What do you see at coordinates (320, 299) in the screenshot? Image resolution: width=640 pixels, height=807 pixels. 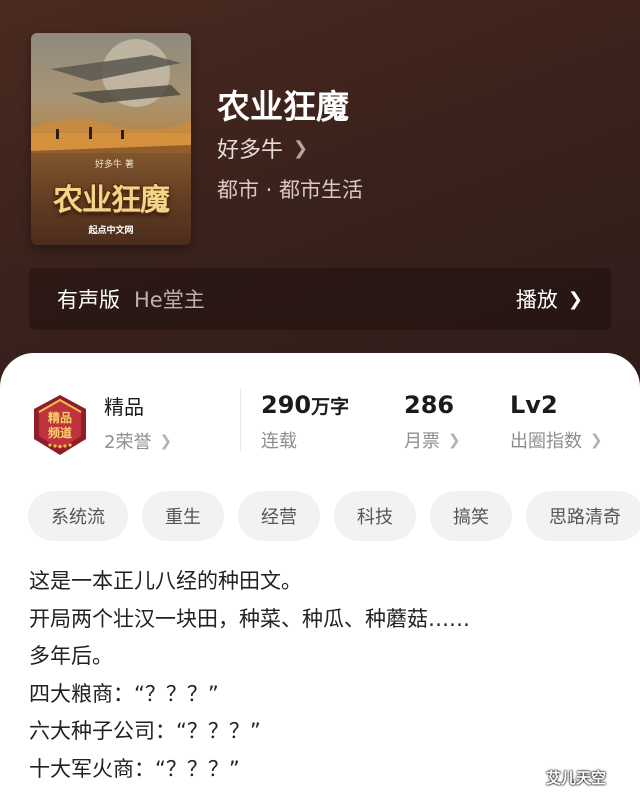 I see `audiobook-bar: 有声版 He堂主 播放 ❯` at bounding box center [320, 299].